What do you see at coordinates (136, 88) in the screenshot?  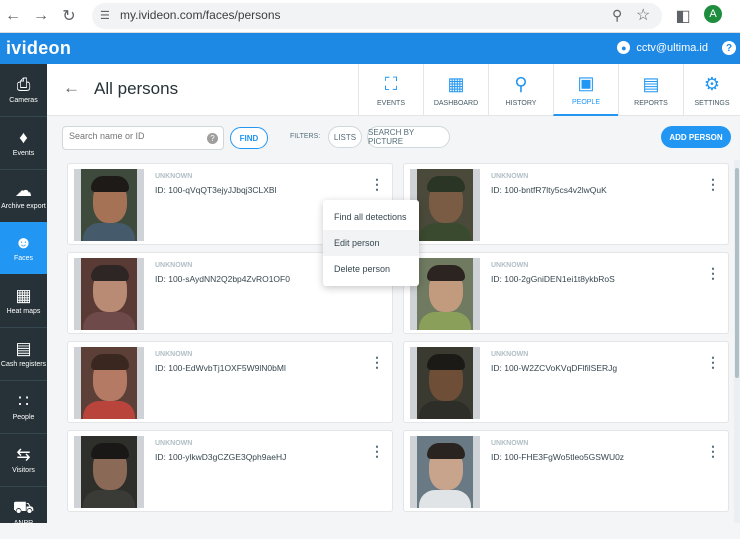 I see `page-title: All persons` at bounding box center [136, 88].